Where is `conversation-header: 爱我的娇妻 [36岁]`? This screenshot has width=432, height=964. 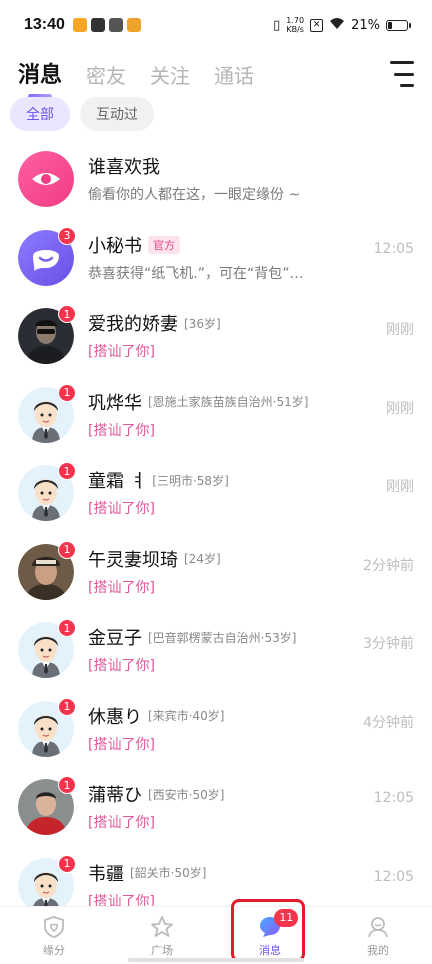
conversation-header: 爱我的娇妻 [36岁] is located at coordinates (251, 323).